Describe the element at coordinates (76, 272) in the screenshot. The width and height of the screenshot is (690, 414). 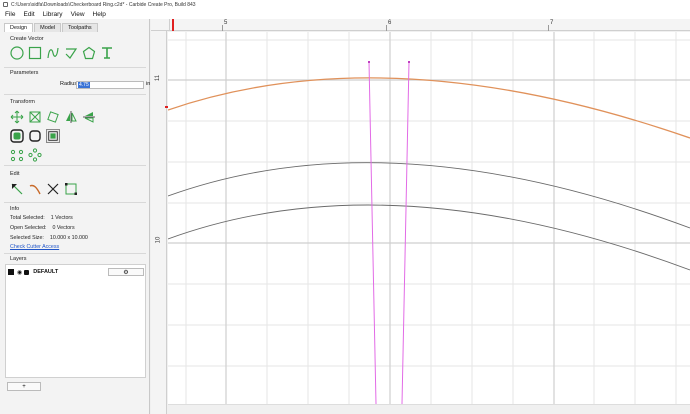
I see `layer-row: ◉ DEFAULT ⚙` at that location.